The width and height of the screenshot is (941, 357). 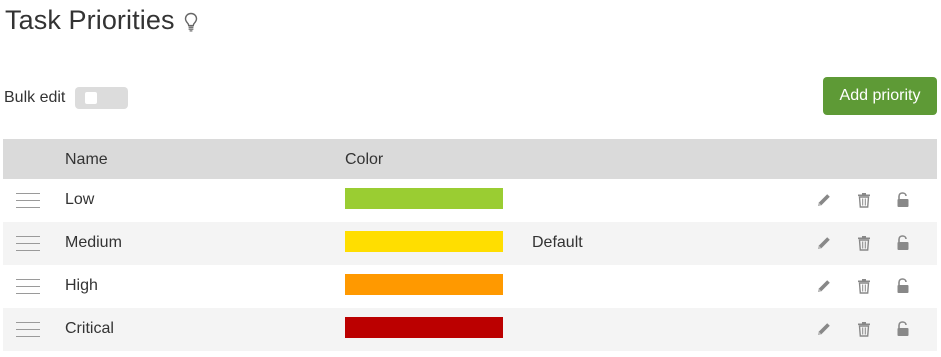 What do you see at coordinates (81, 285) in the screenshot?
I see `priority-name: High` at bounding box center [81, 285].